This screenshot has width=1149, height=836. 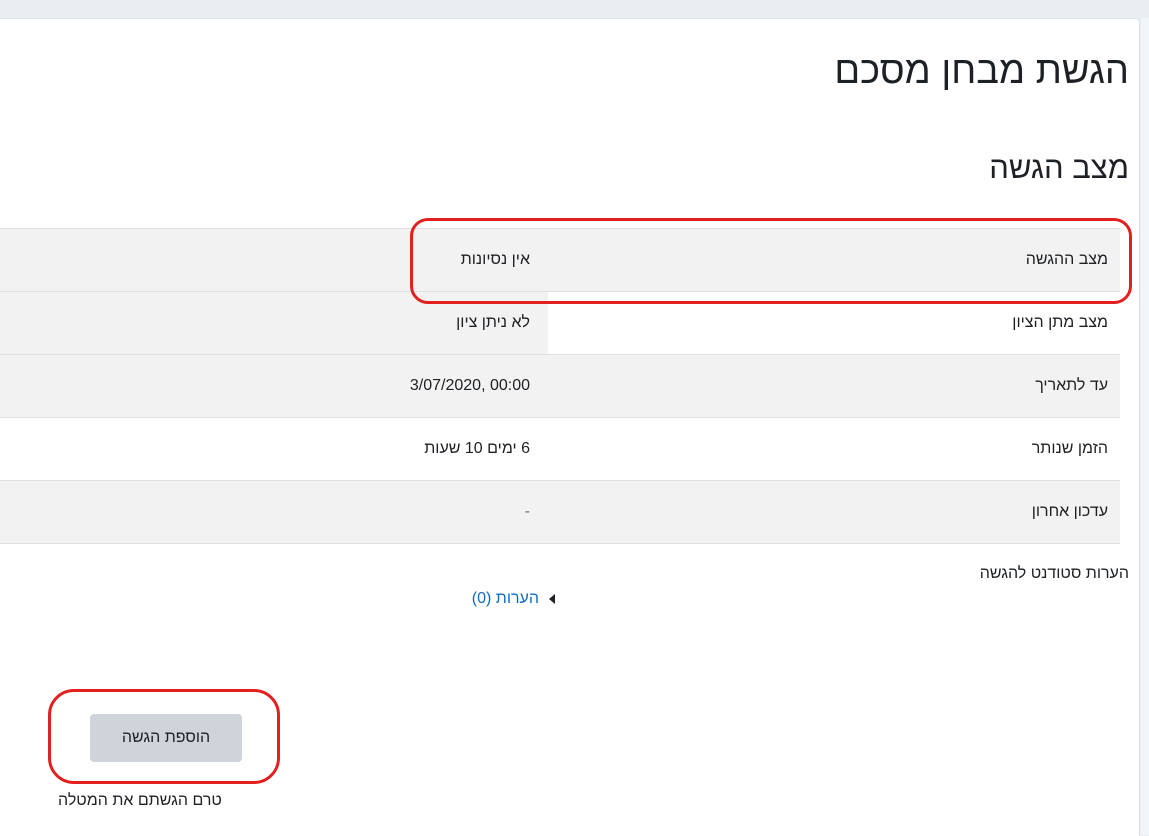 What do you see at coordinates (505, 598) in the screenshot?
I see `comments-toggle-text: הערות (0)` at bounding box center [505, 598].